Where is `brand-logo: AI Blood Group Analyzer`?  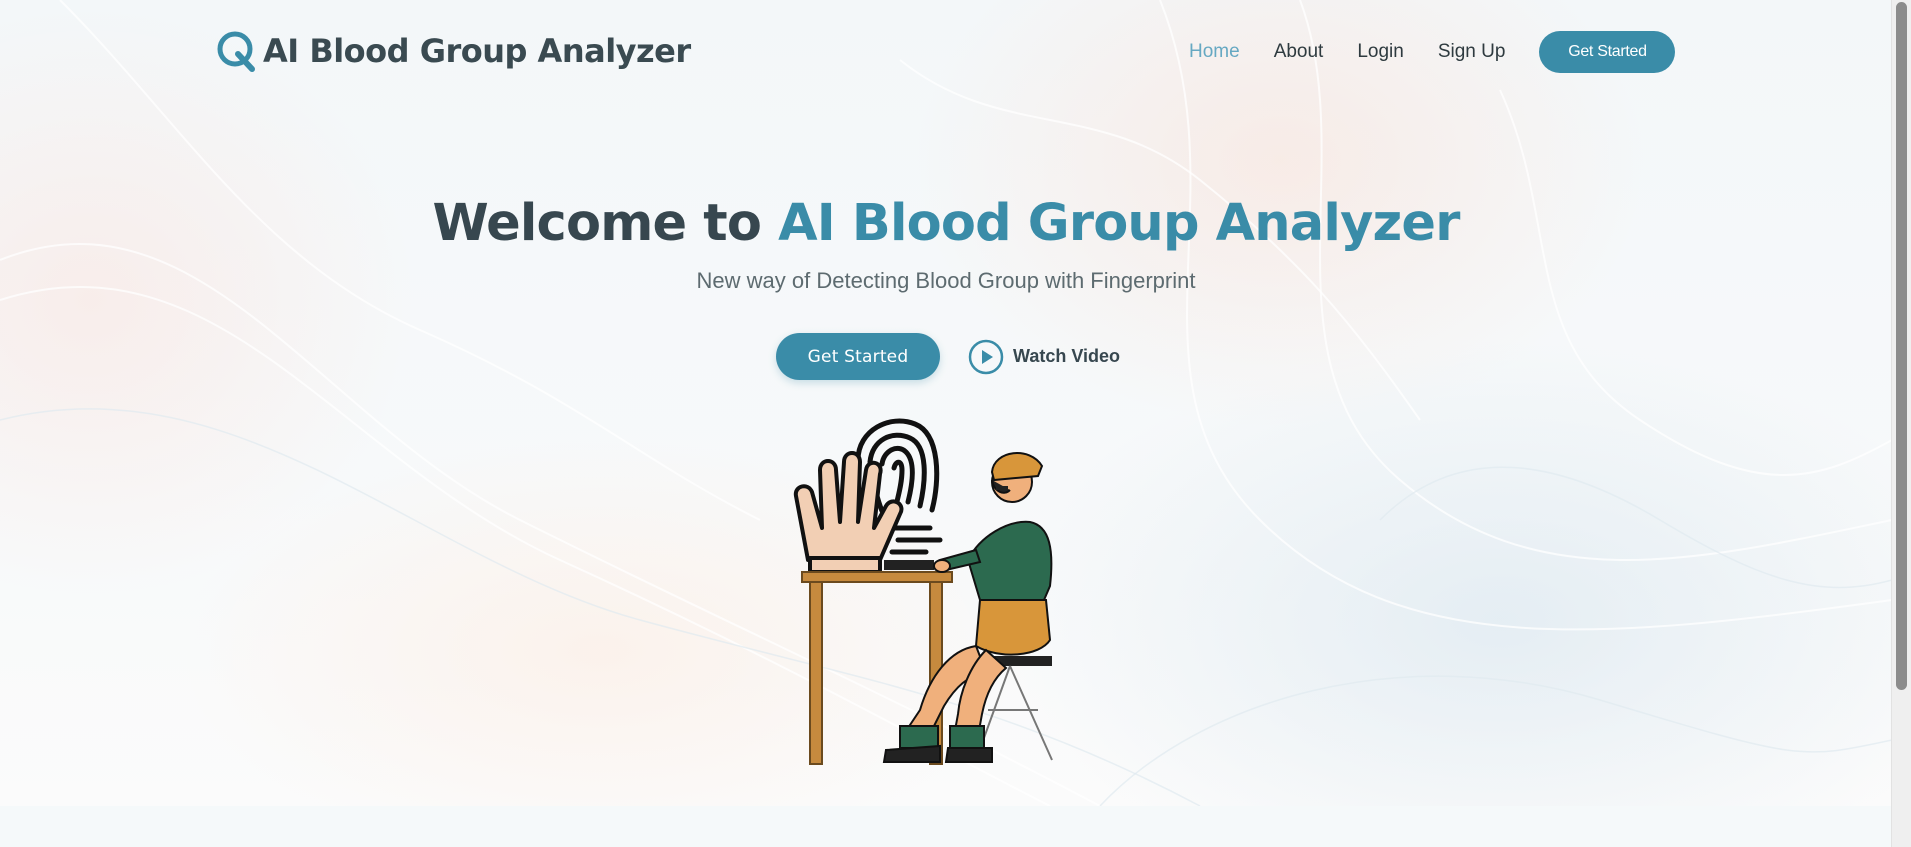 brand-logo: AI Blood Group Analyzer is located at coordinates (453, 51).